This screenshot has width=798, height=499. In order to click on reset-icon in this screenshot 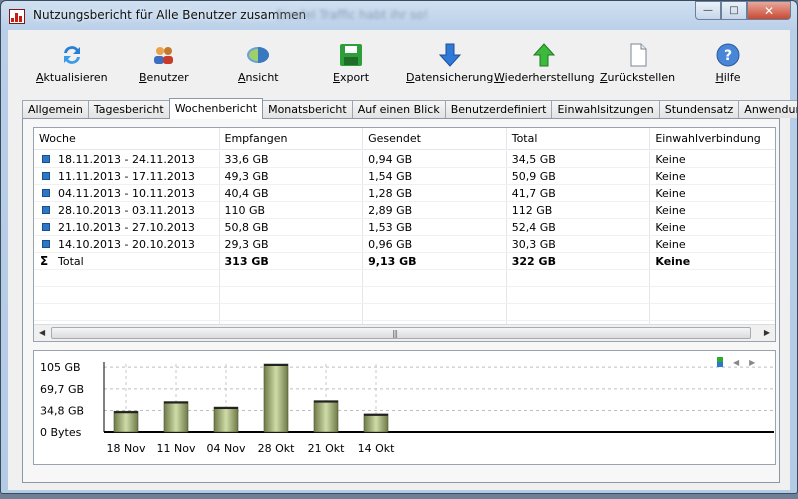, I will do `click(638, 55)`.